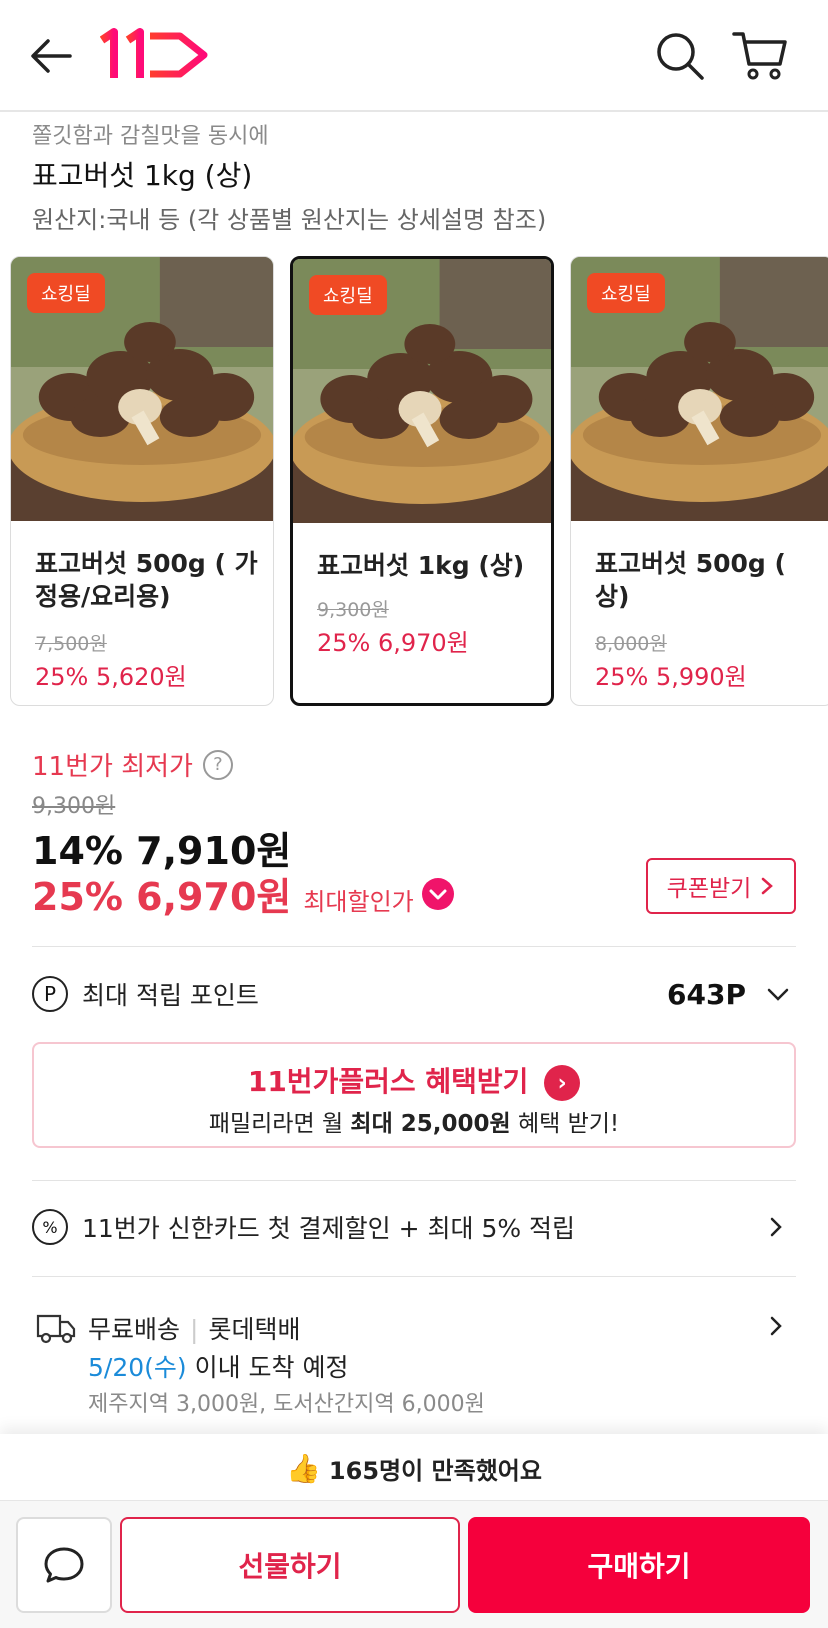 The width and height of the screenshot is (828, 1628). Describe the element at coordinates (279, 1124) in the screenshot. I see `plus-desc-prefix: 패밀리라면 월` at that location.